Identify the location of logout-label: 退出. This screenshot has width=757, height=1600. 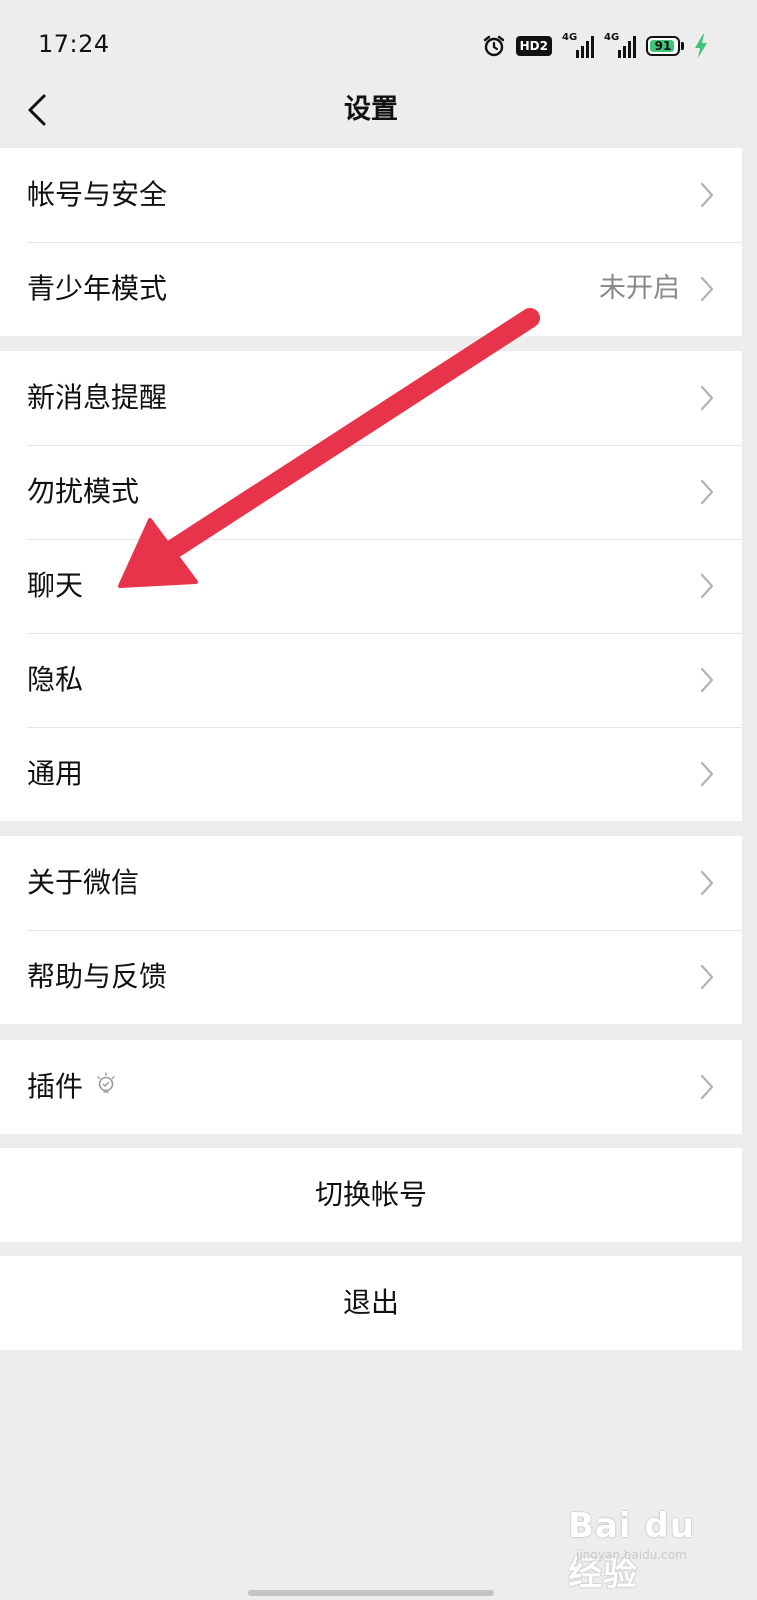
(370, 1302).